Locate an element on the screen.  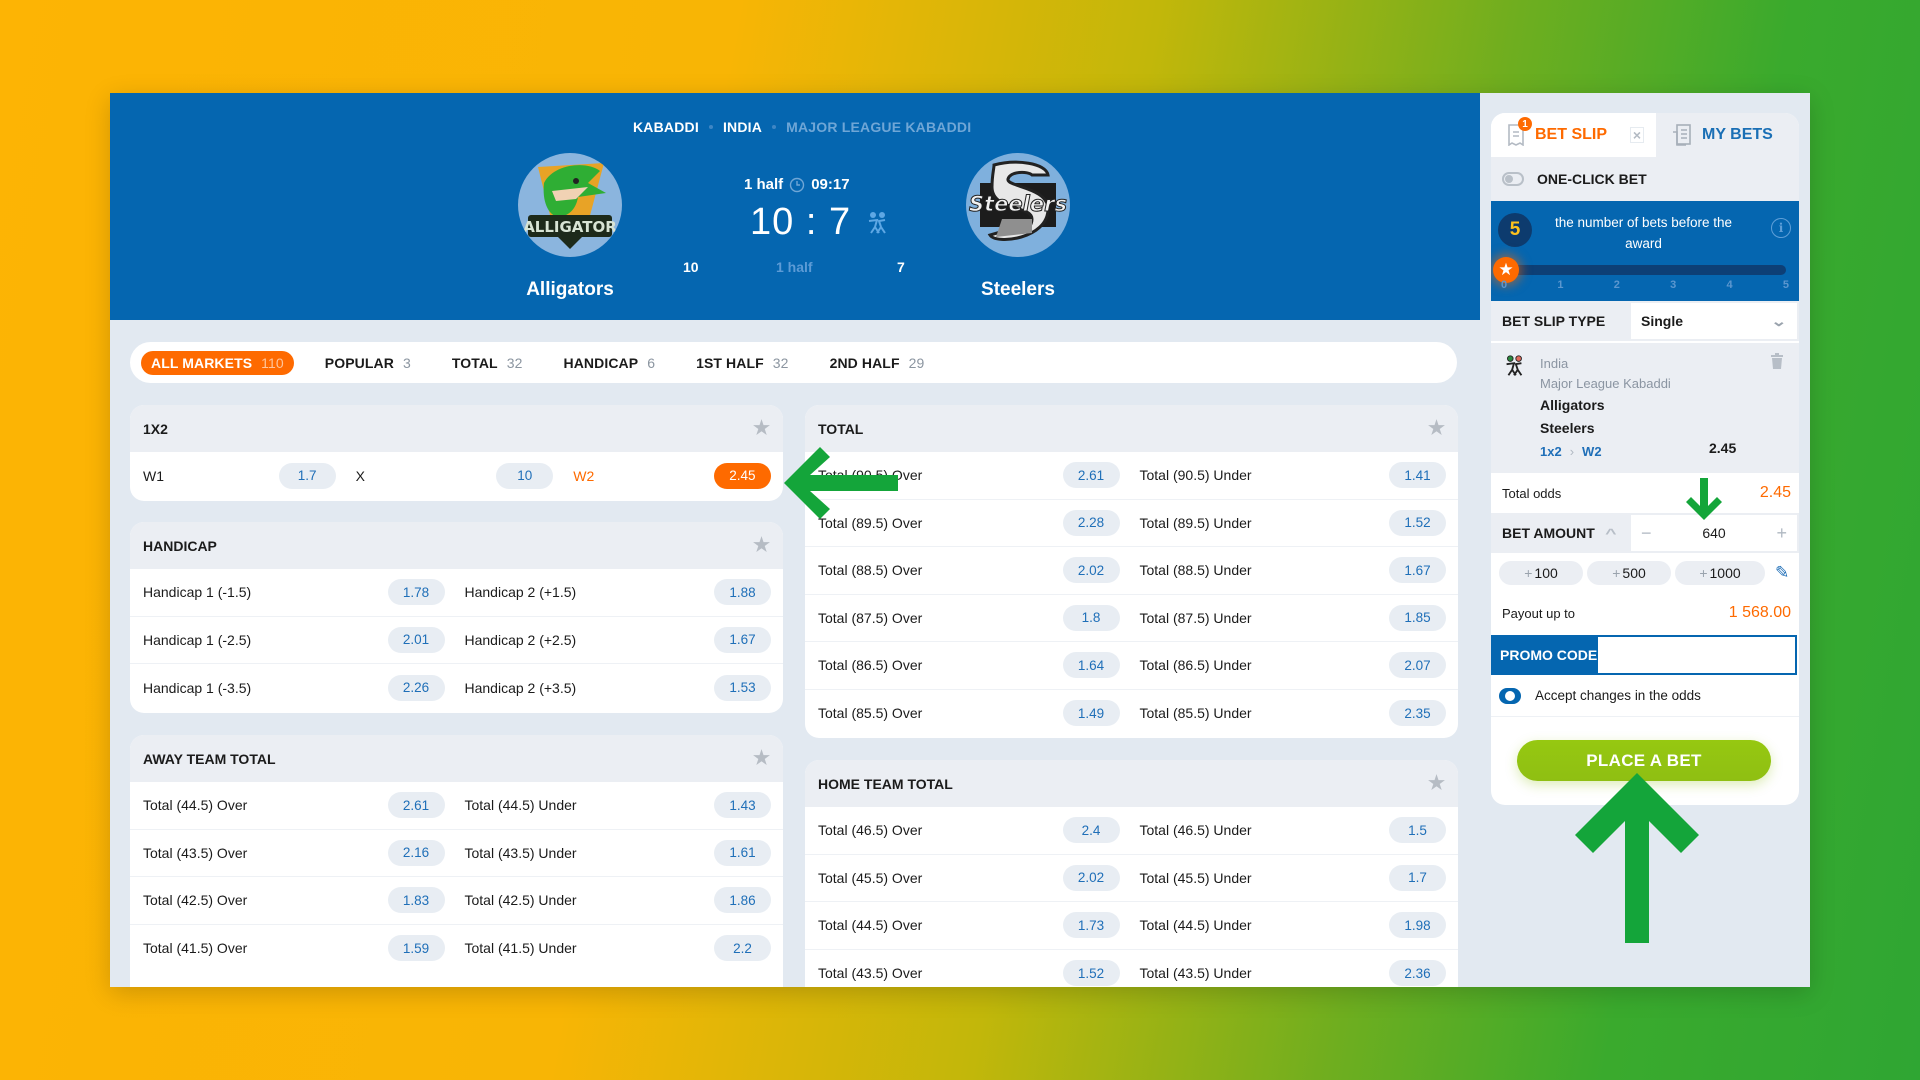
odds-button: 1.59 is located at coordinates (416, 948).